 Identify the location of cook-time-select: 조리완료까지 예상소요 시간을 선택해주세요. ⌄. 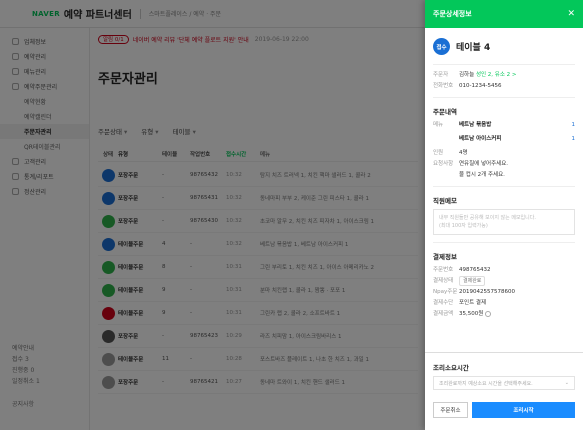
(504, 383).